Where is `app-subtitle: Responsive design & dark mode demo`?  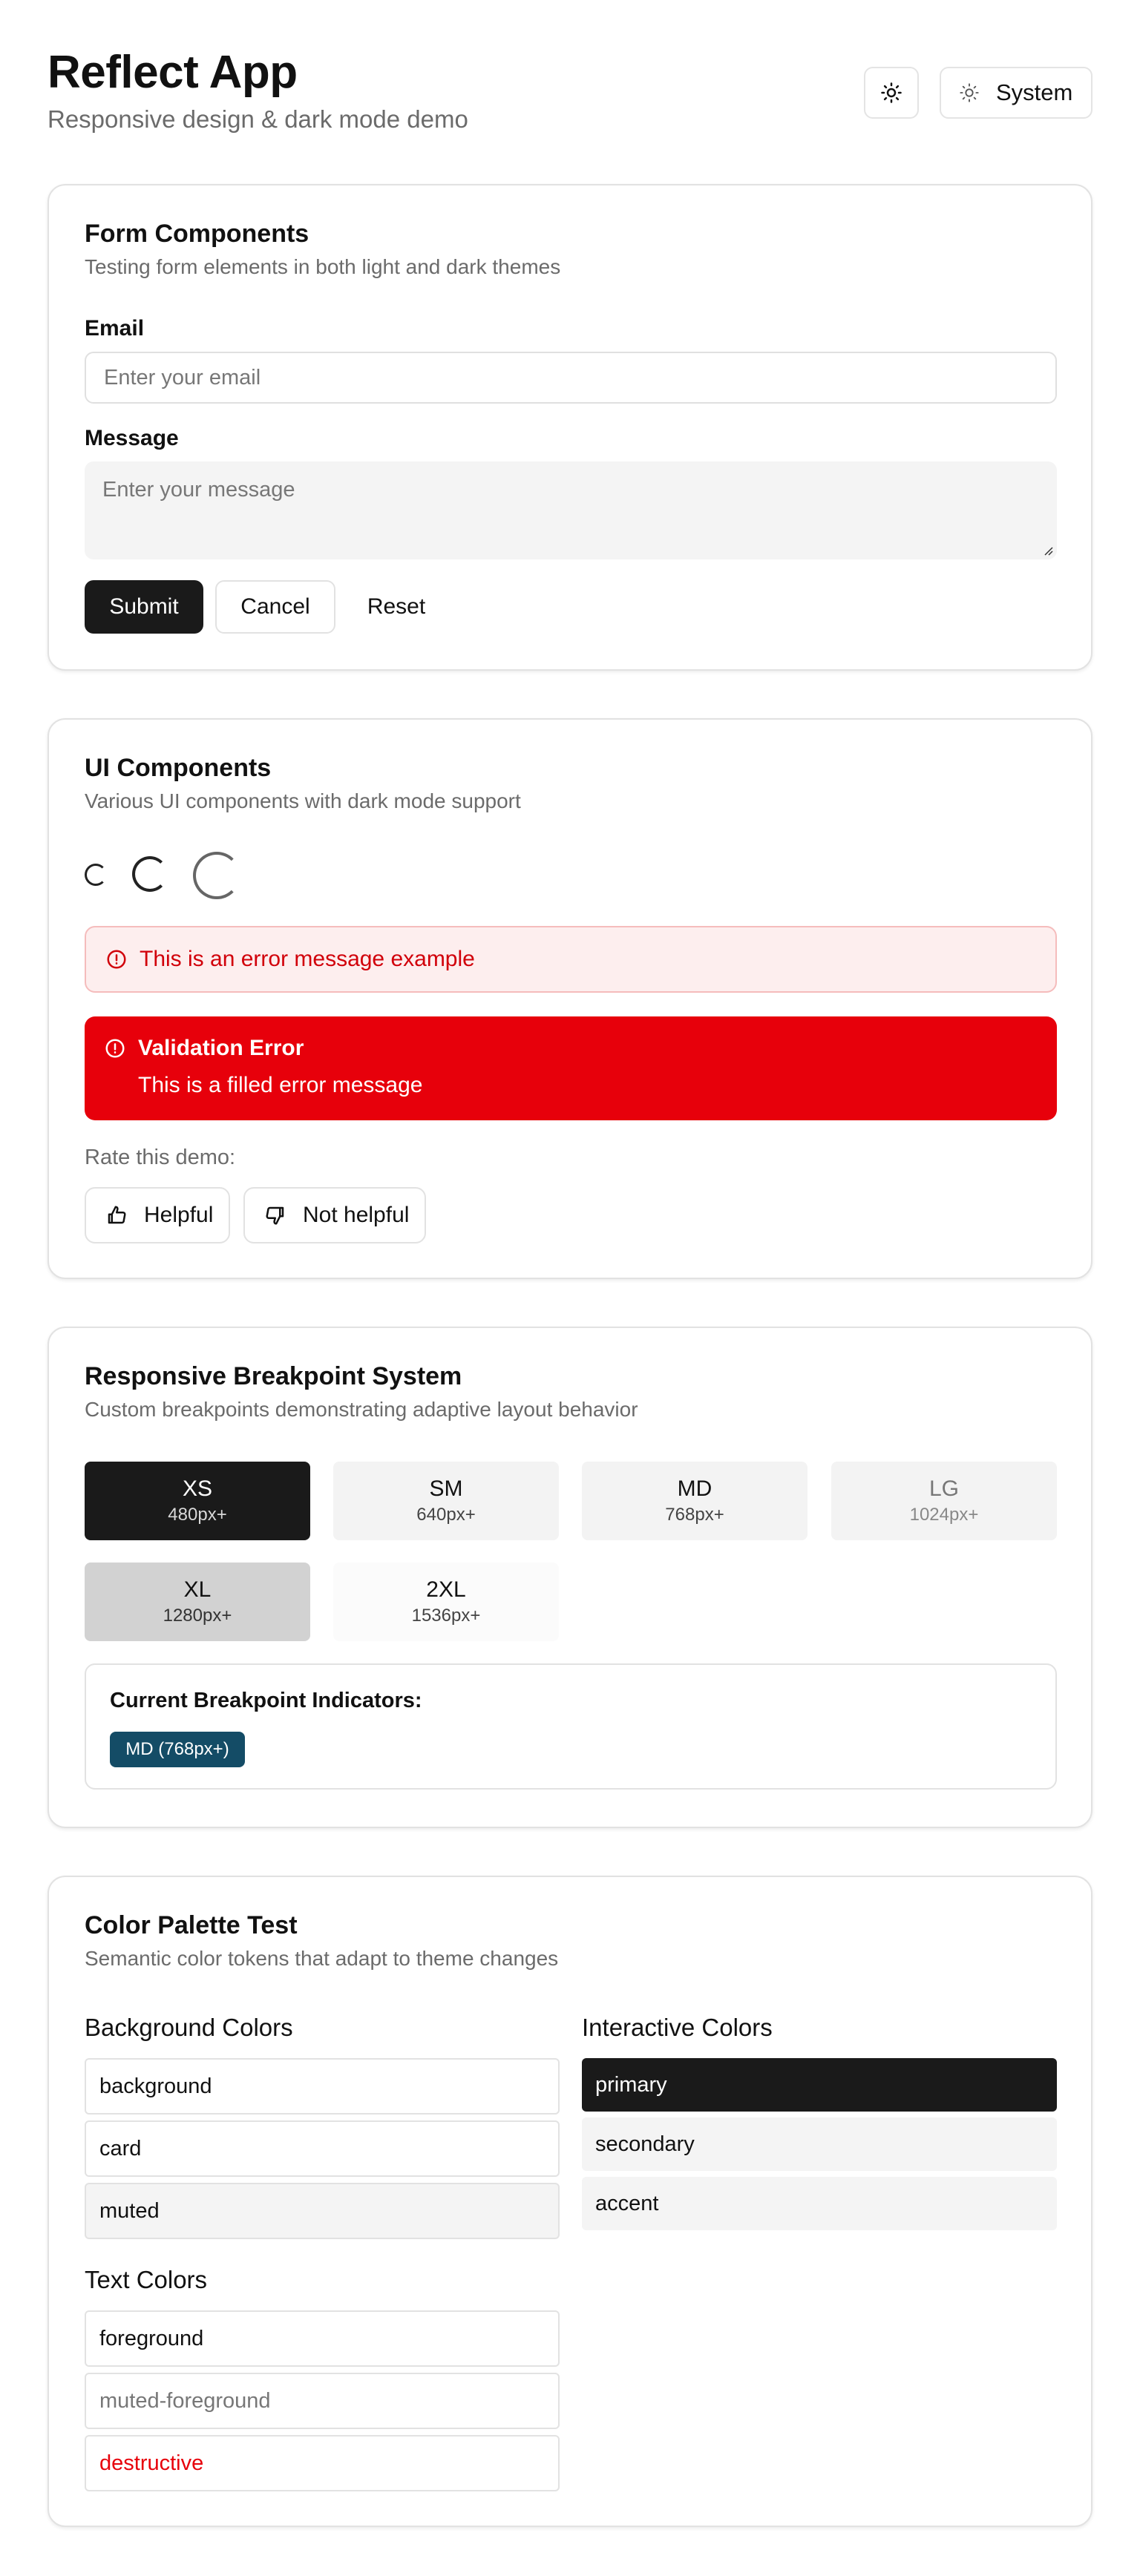
app-subtitle: Responsive design & dark mode demo is located at coordinates (258, 119).